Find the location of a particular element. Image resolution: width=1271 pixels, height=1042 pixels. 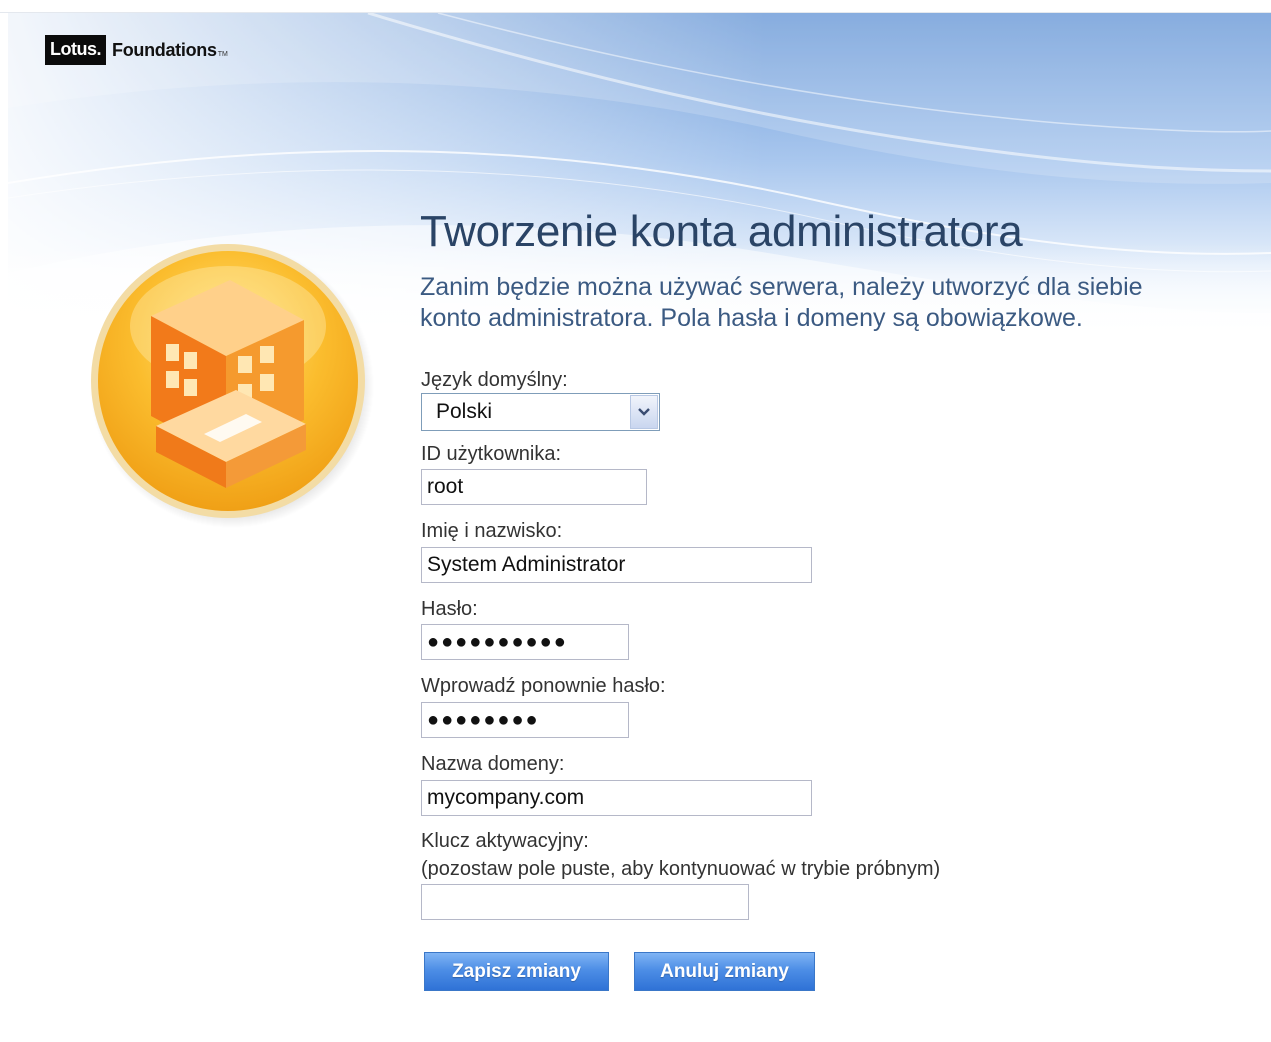

full-name-label: Imię i nazwisko: is located at coordinates (492, 531).